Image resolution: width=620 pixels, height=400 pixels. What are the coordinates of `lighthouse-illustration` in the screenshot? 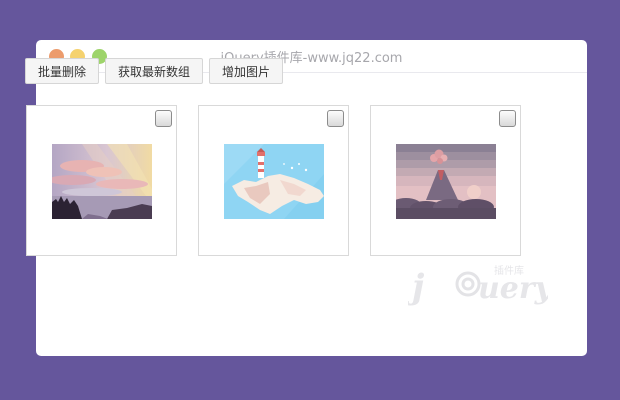 It's located at (274, 181).